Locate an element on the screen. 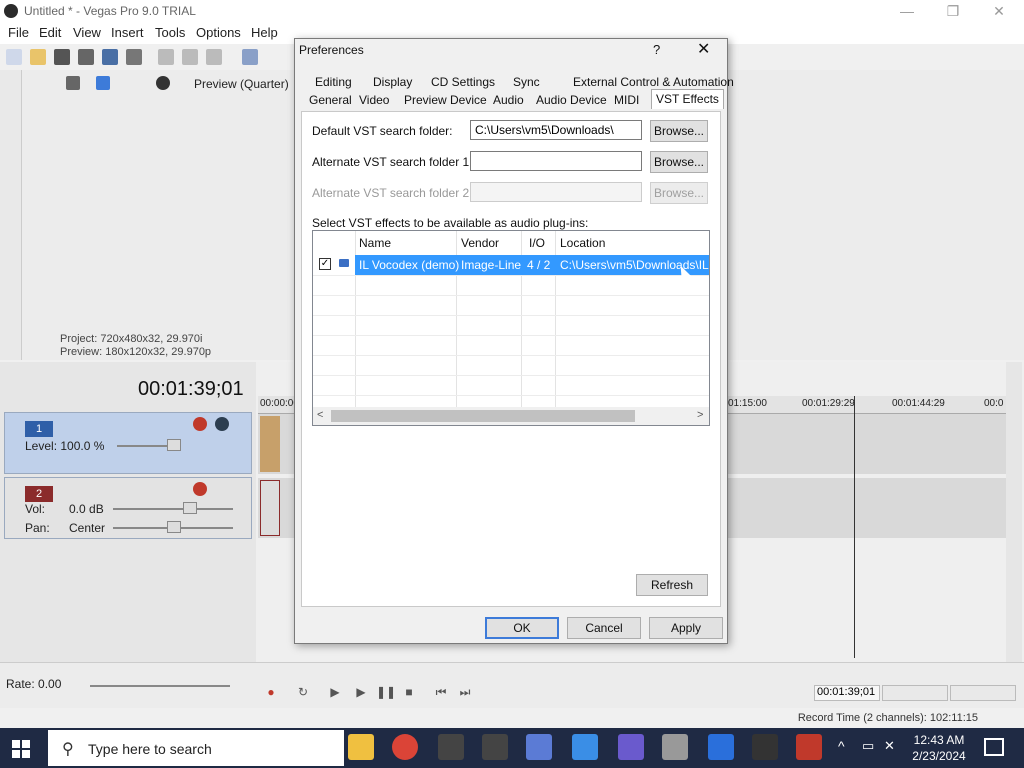 This screenshot has width=1024, height=768. tab-cd-settings: CD Settings is located at coordinates (463, 82).